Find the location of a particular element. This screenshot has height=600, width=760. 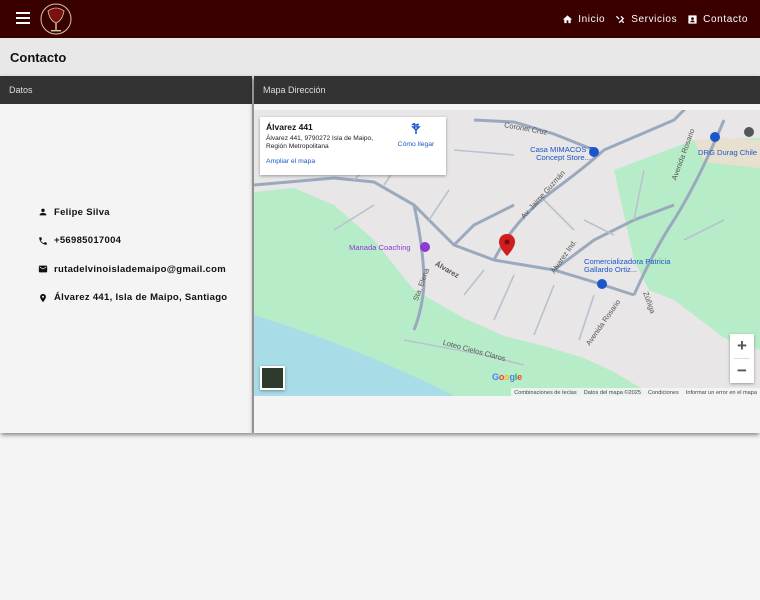

ruta-del-vino-logo is located at coordinates (56, 19).